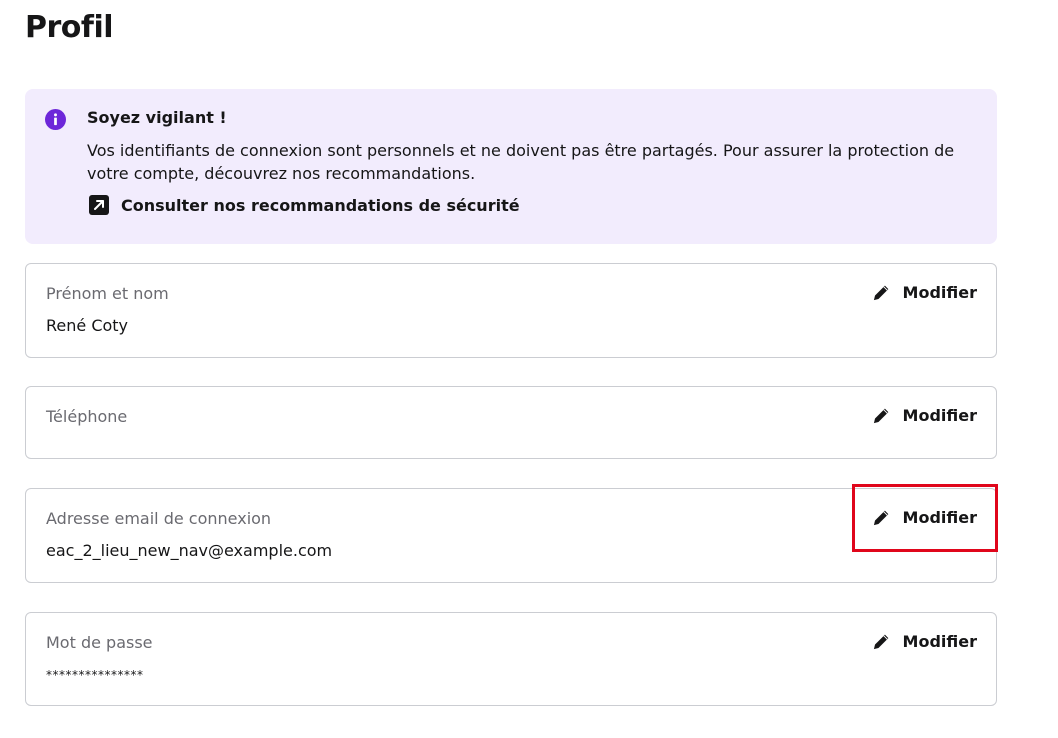  Describe the element at coordinates (99, 205) in the screenshot. I see `external-link-icon` at that location.